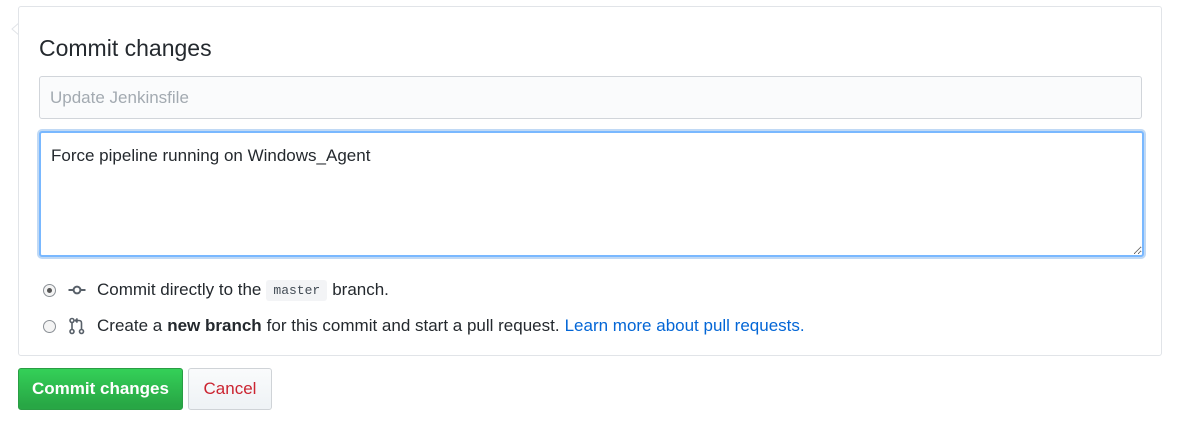 The width and height of the screenshot is (1180, 427). I want to click on commit-direct-option: Commit directly to the master branch., so click(216, 290).